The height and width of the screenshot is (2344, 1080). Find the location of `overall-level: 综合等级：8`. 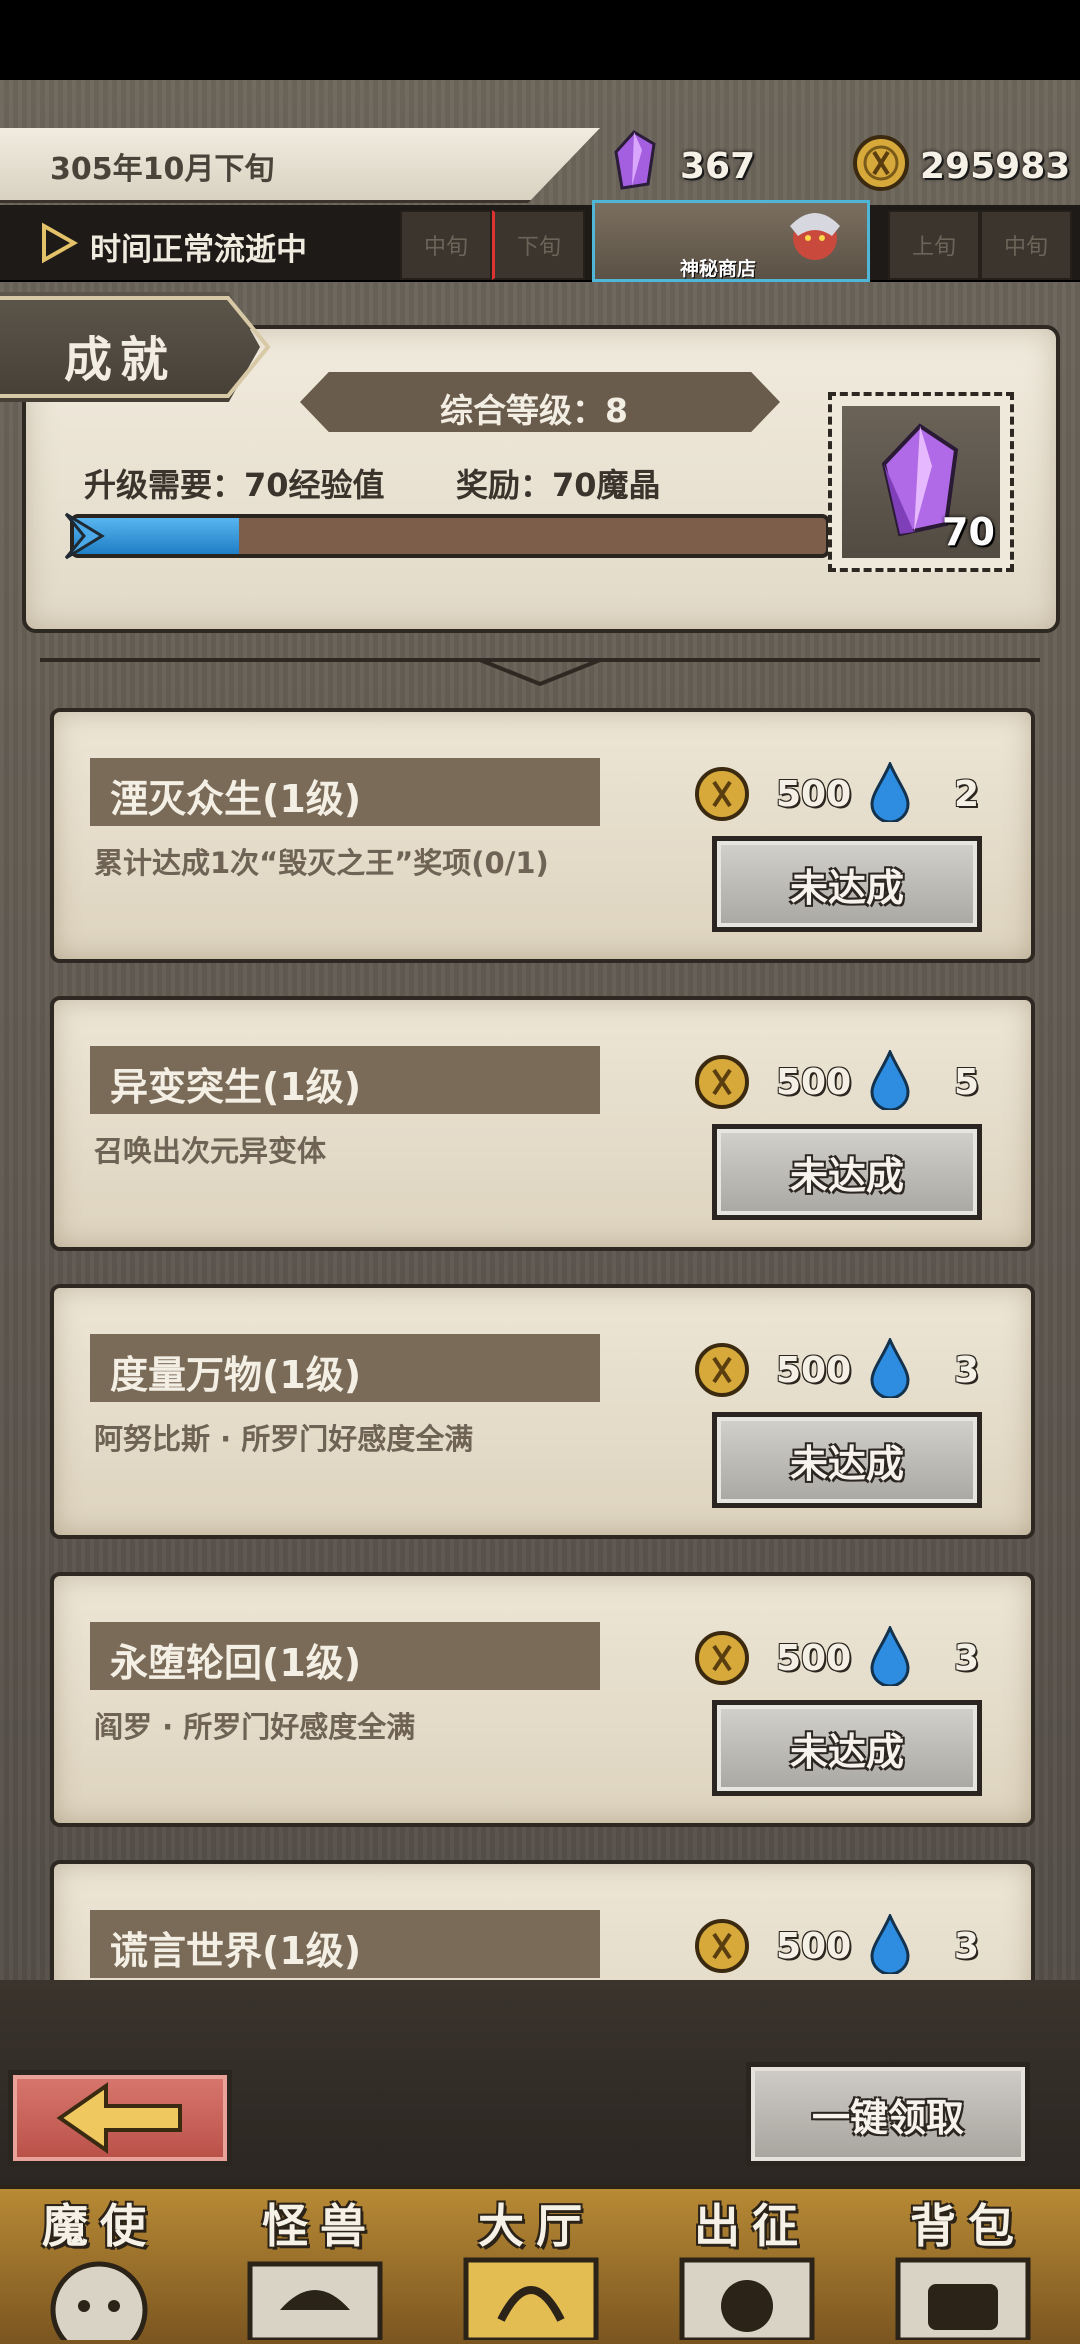

overall-level: 综合等级：8 is located at coordinates (534, 410).